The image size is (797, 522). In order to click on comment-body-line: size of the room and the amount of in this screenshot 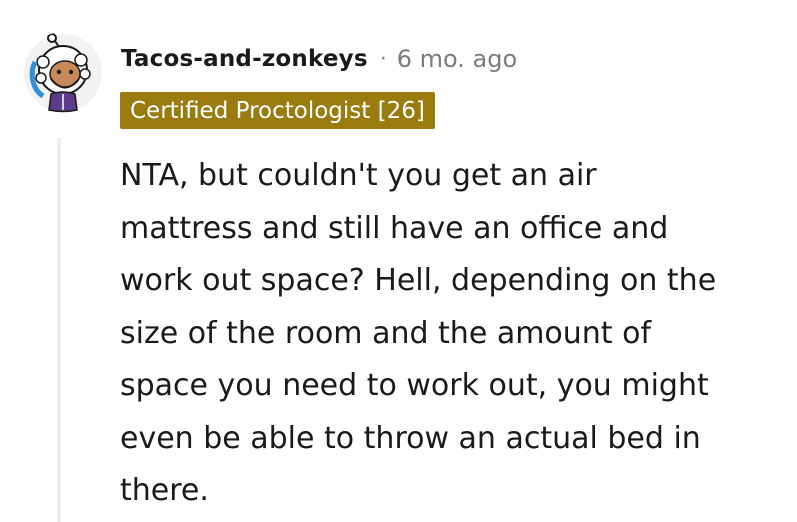, I will do `click(386, 333)`.